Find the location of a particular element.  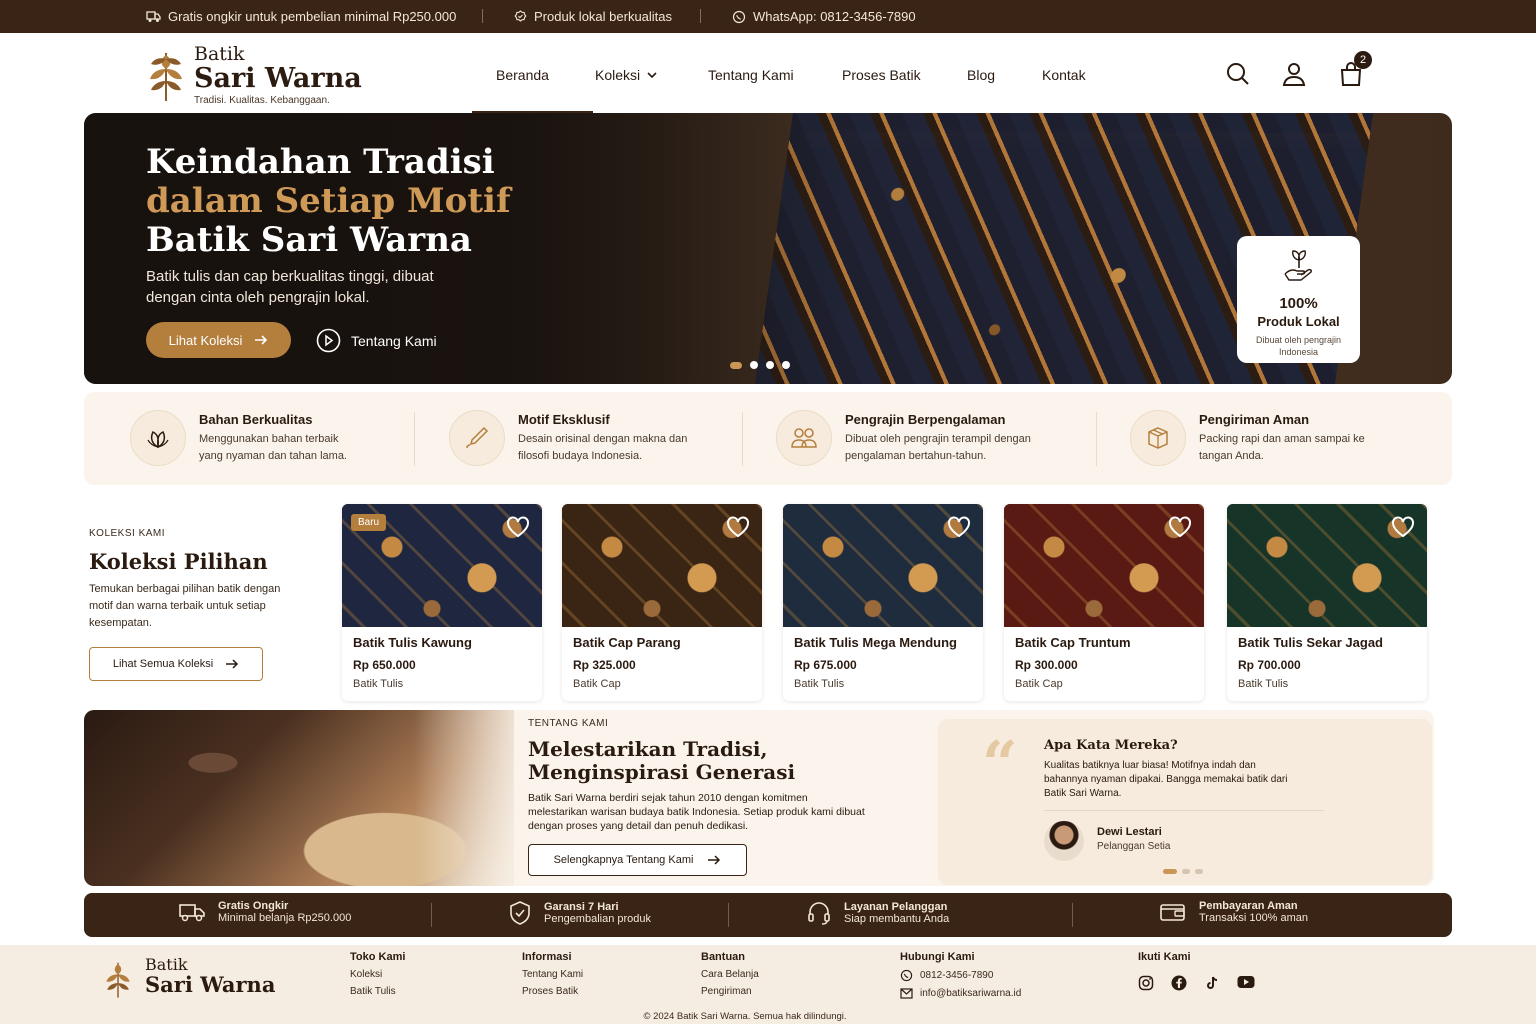

nav-tentang-kami: Tentang Kami is located at coordinates (751, 75).